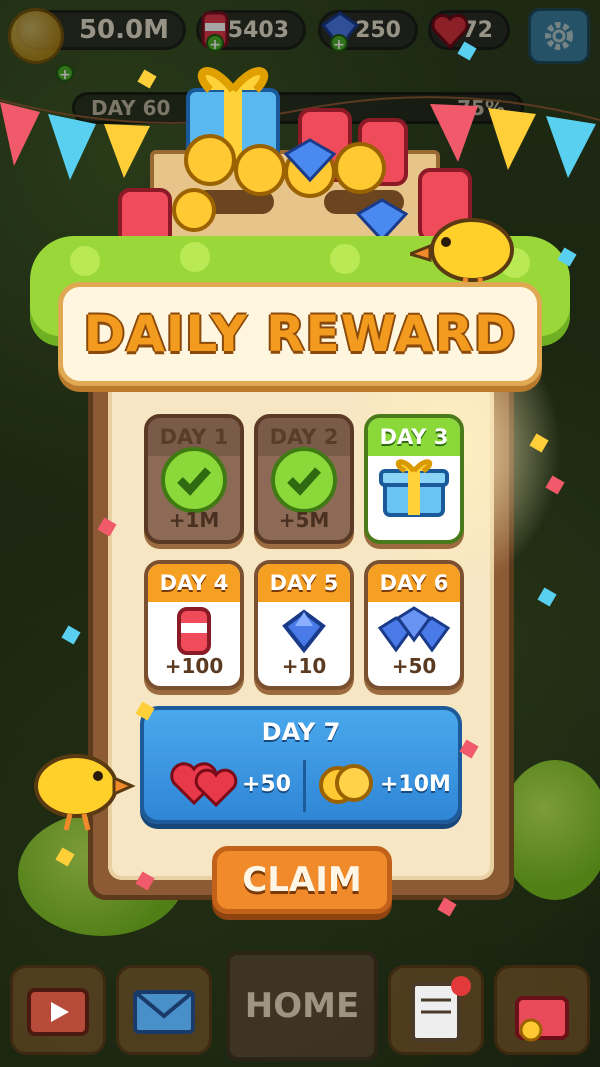  I want to click on day-card-amount: +5M, so click(304, 520).